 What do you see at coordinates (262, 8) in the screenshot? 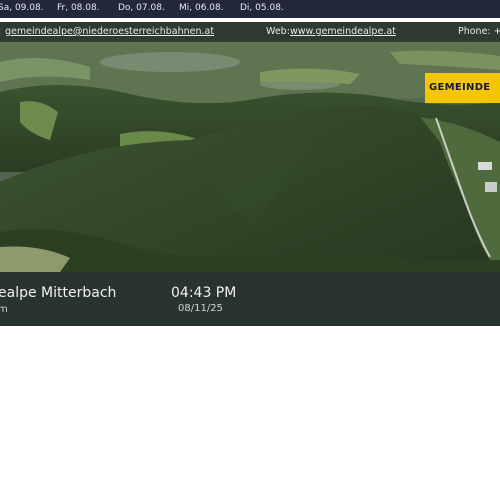
I see `date-tab-5: Di, 05.08.` at bounding box center [262, 8].